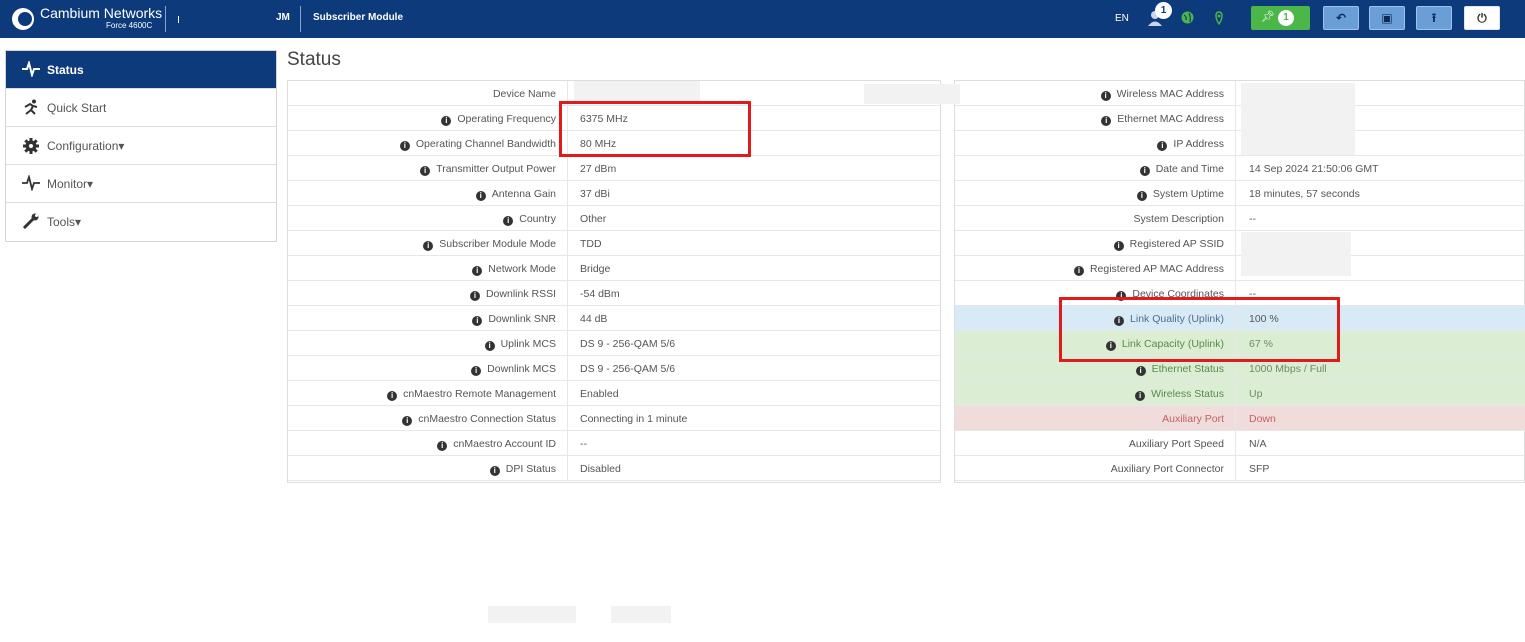  Describe the element at coordinates (70, 184) in the screenshot. I see `sidebar-item-label: Monitor▾` at that location.